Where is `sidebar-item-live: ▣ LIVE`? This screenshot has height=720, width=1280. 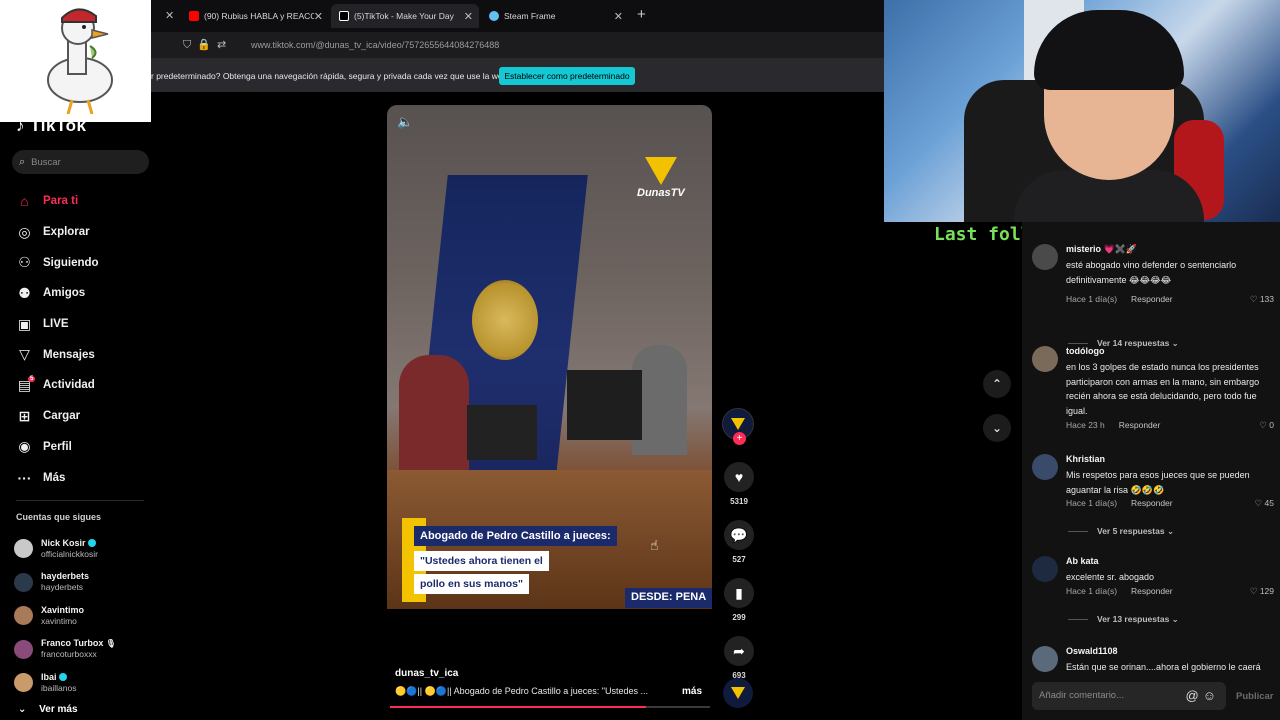 sidebar-item-live: ▣ LIVE is located at coordinates (83, 324).